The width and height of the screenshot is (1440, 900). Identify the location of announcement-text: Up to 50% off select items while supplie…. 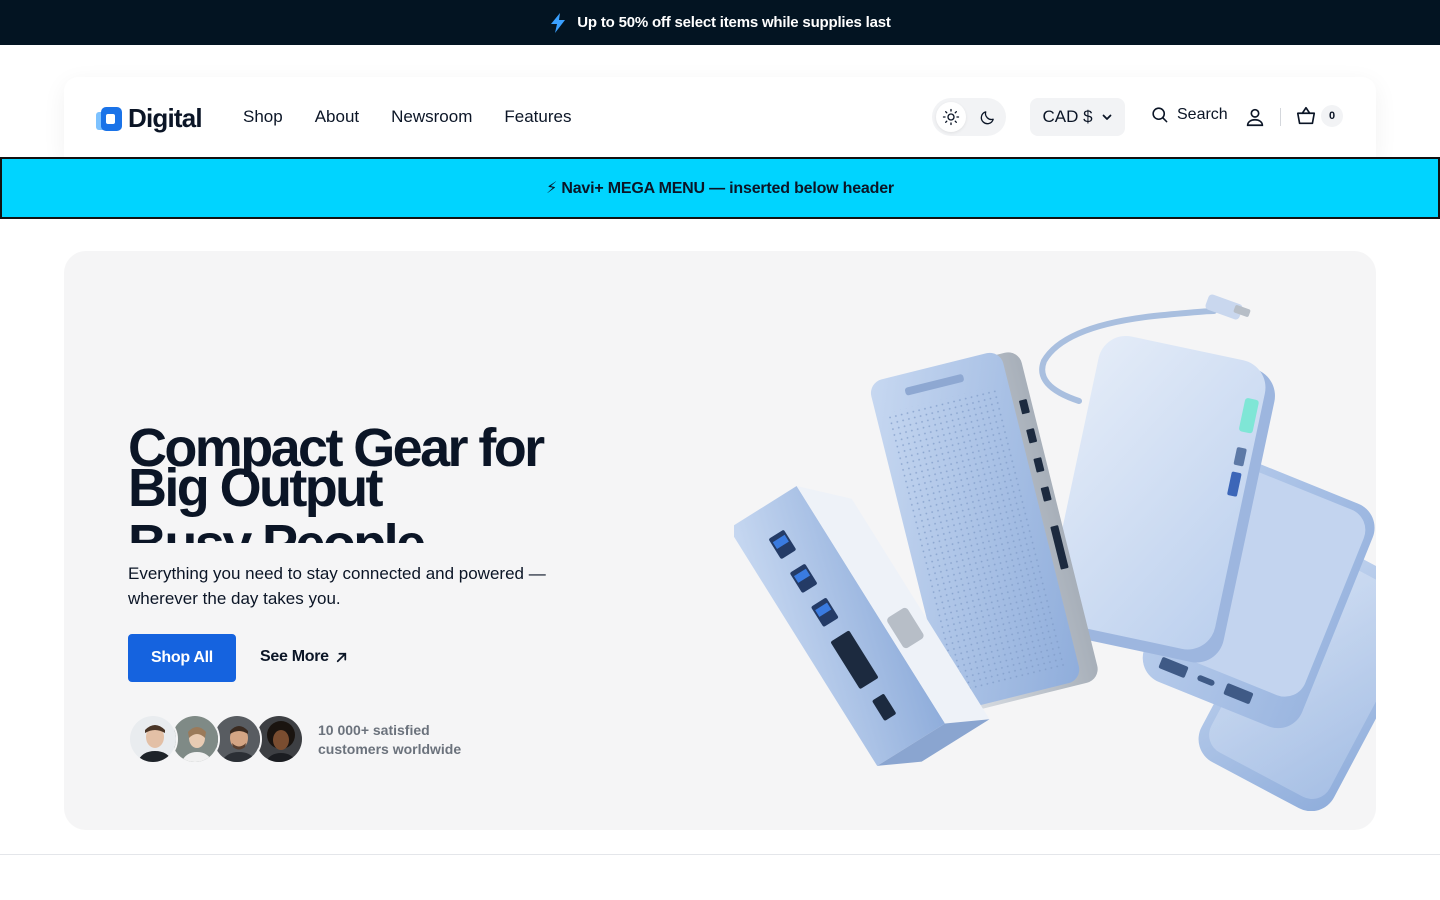
(734, 22).